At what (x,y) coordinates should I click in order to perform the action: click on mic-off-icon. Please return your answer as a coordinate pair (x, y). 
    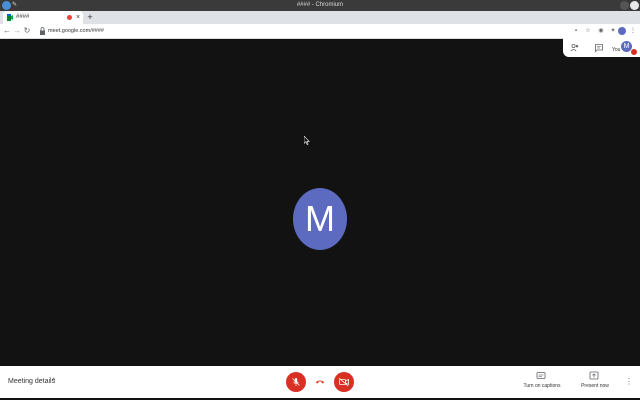
    Looking at the image, I should click on (296, 382).